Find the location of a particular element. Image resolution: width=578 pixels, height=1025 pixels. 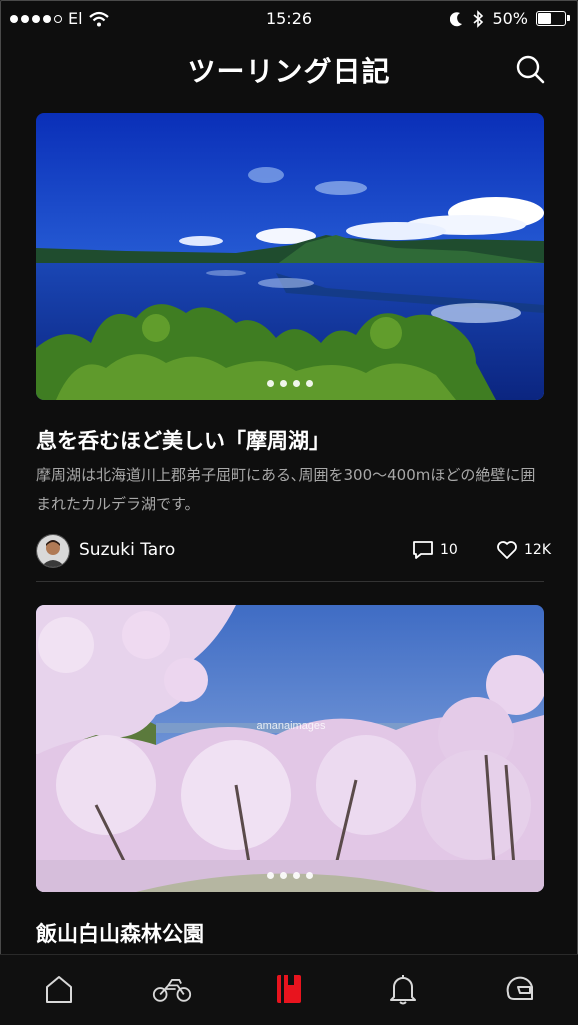

post-divider is located at coordinates (290, 581).